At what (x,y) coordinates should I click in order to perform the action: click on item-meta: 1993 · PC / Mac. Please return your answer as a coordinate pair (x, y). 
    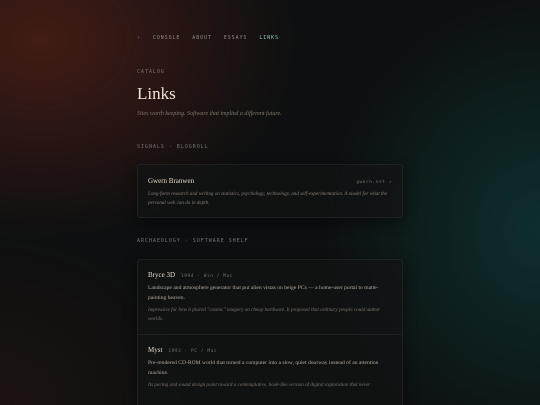
    Looking at the image, I should click on (193, 351).